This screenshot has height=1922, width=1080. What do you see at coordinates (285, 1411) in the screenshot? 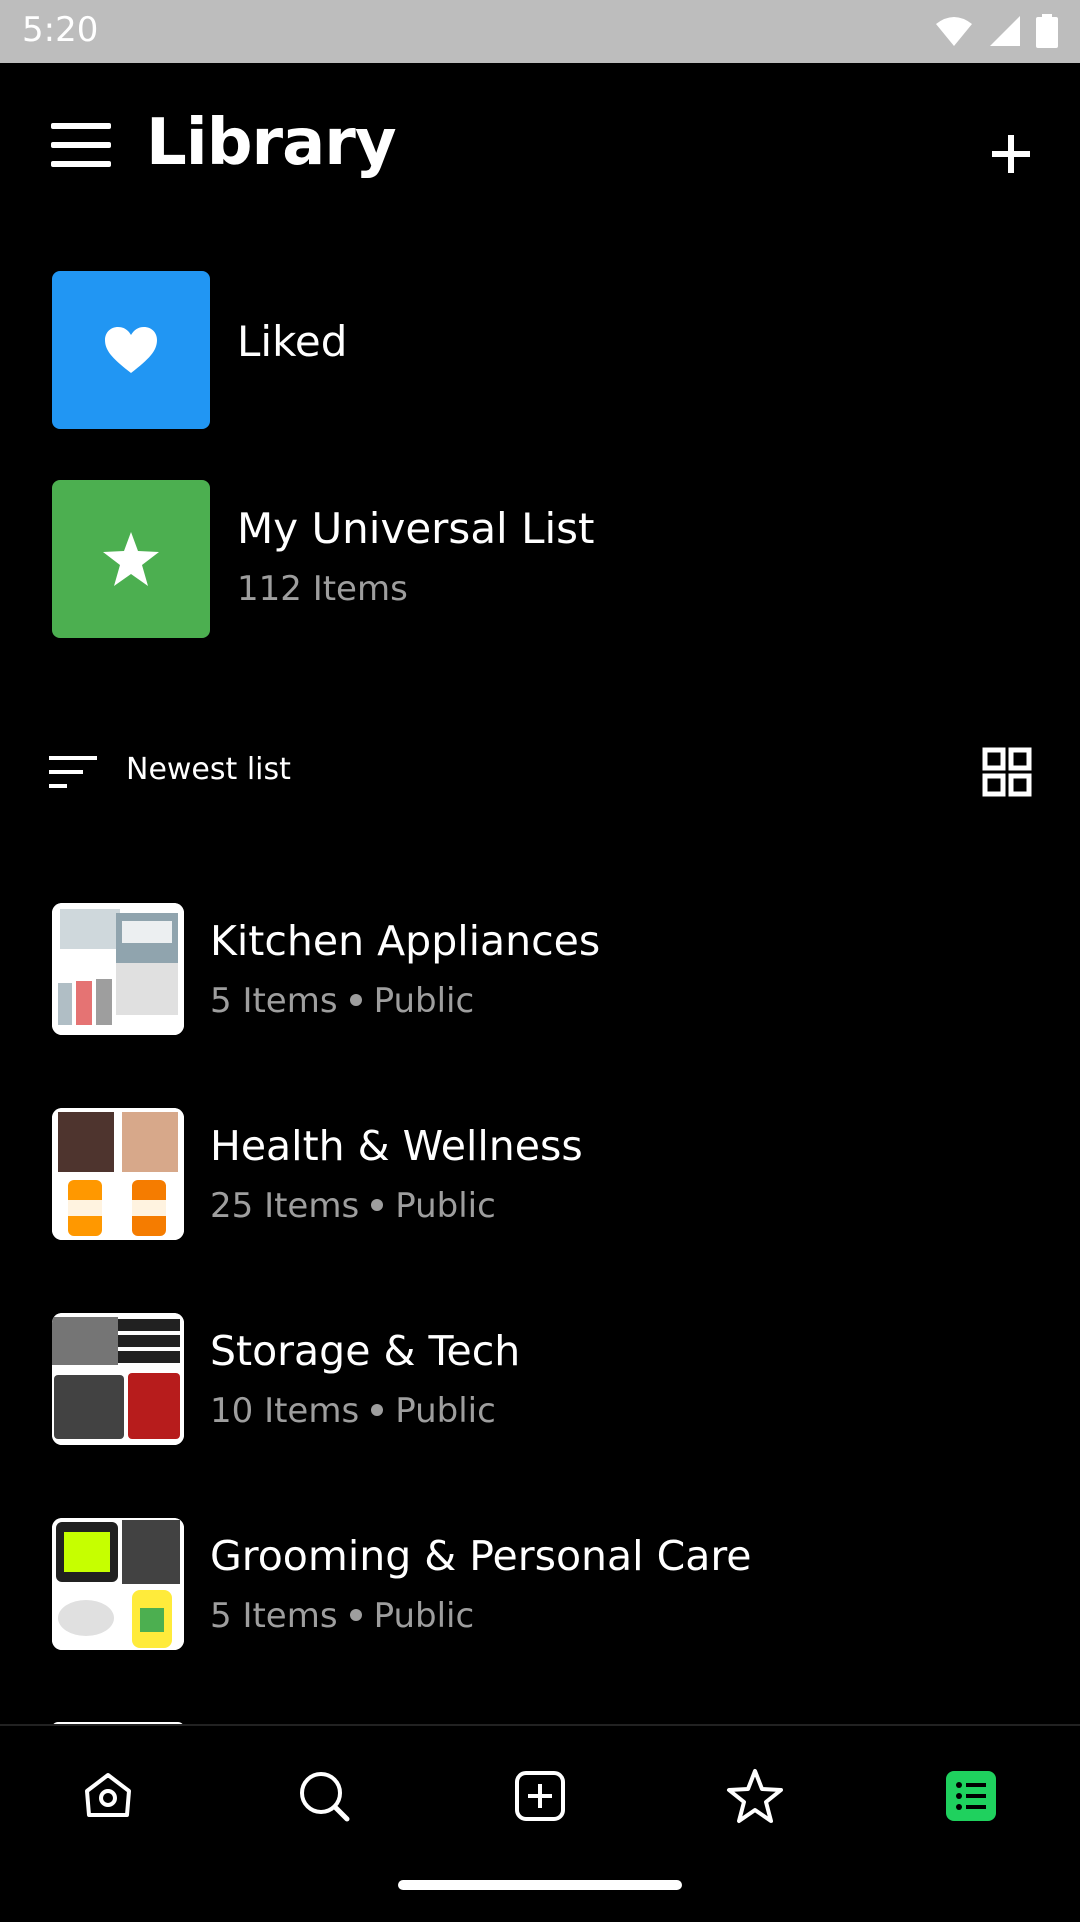
I see `list-count: 10 Items` at bounding box center [285, 1411].